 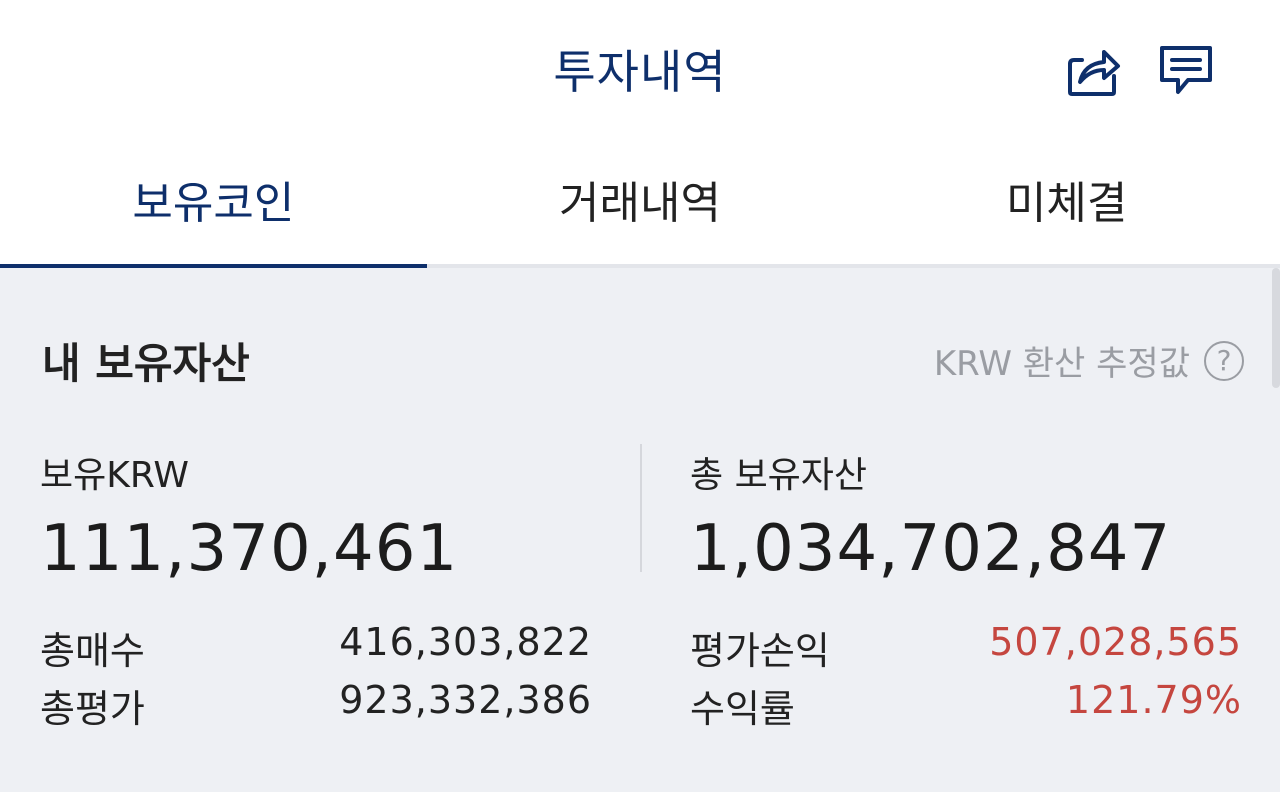 What do you see at coordinates (213, 204) in the screenshot?
I see `tab-holdings: 보유코인` at bounding box center [213, 204].